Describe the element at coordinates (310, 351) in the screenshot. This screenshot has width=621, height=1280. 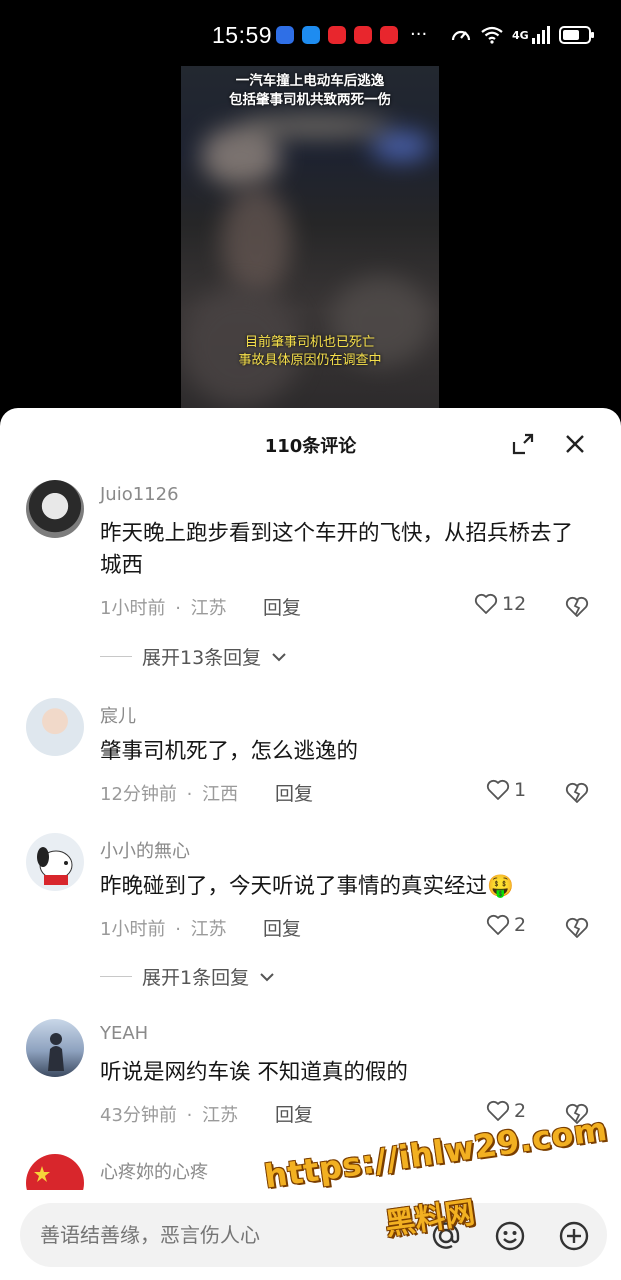
I see `video-caption-bottom: 目前肇事司机也已死亡 事故具体原因仍在调查中` at that location.